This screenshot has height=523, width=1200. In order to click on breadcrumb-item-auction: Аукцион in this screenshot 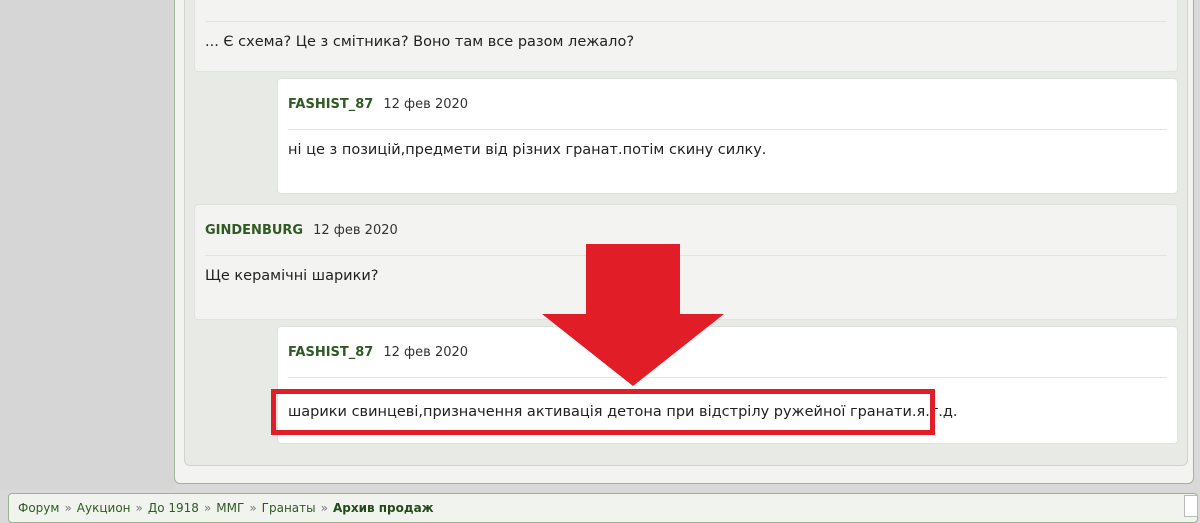, I will do `click(104, 508)`.